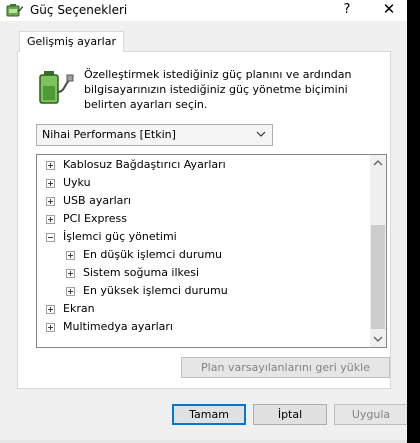 The image size is (420, 443). What do you see at coordinates (378, 277) in the screenshot?
I see `scrollbar-thumb` at bounding box center [378, 277].